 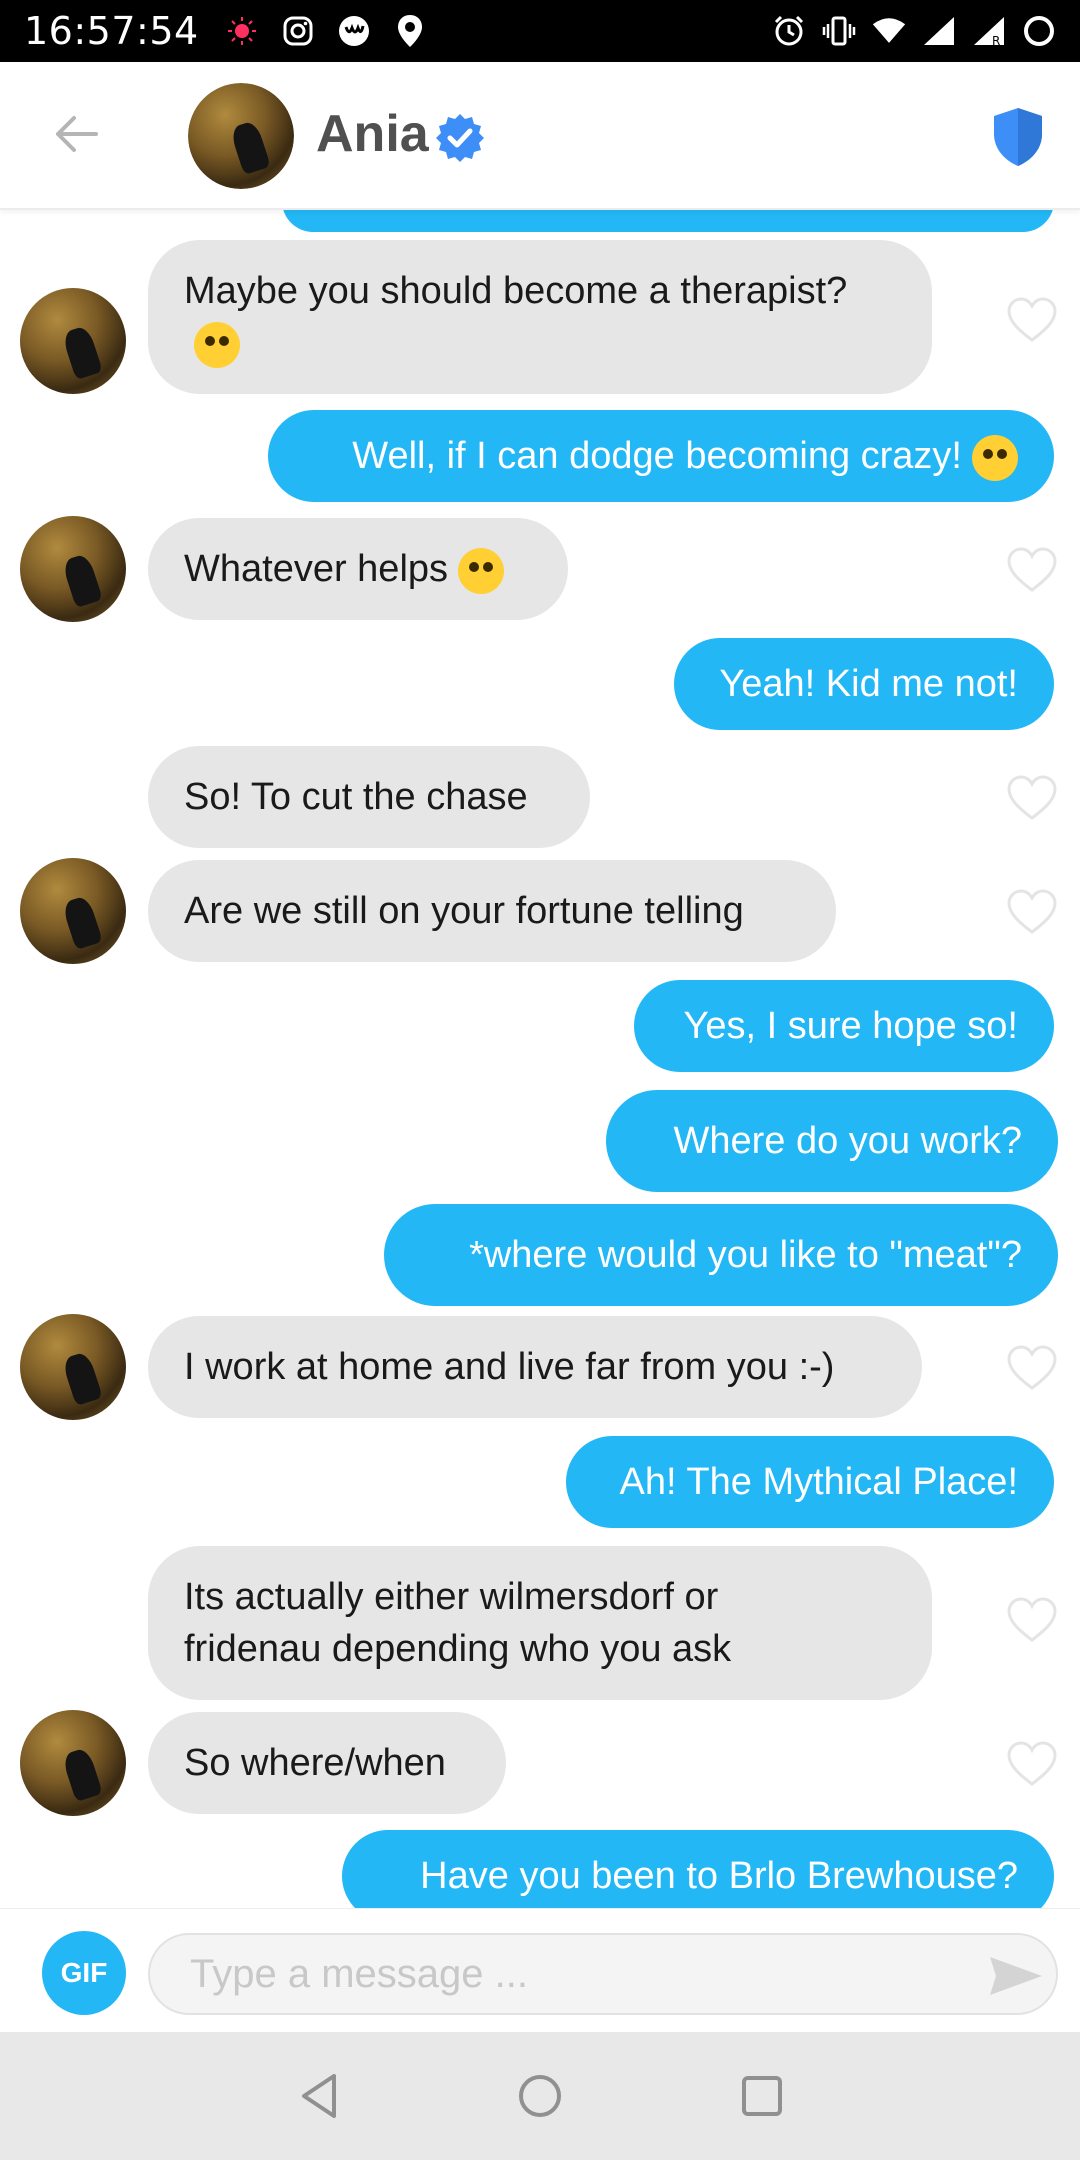 I want to click on home-circle-icon, so click(x=540, y=2096).